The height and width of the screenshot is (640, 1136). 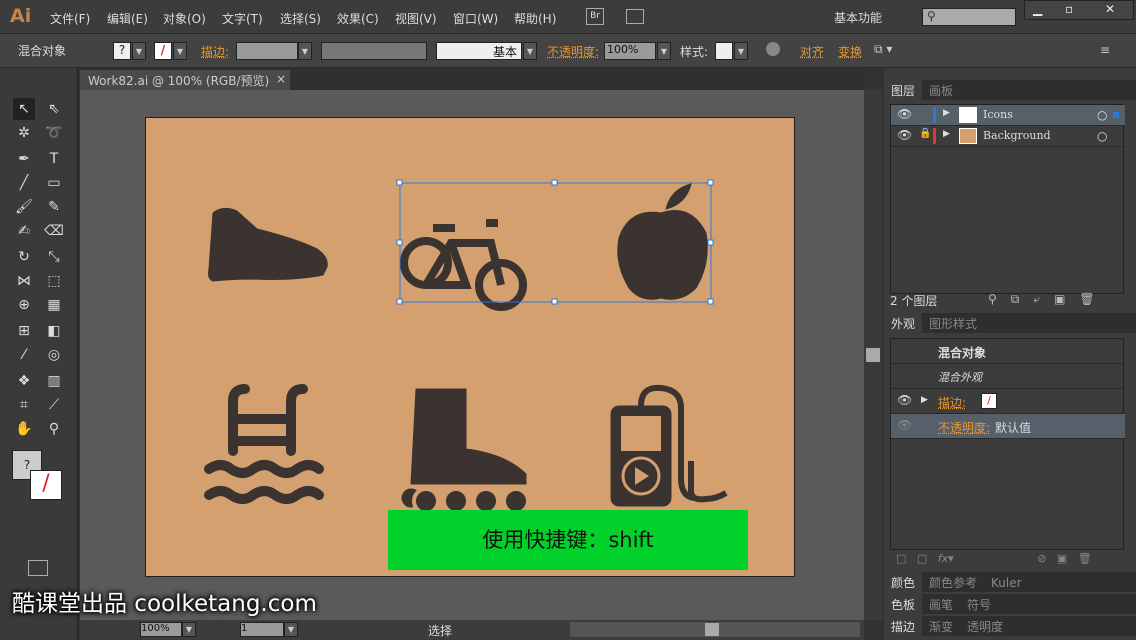 What do you see at coordinates (1110, 9) in the screenshot?
I see `close-button: ✕` at bounding box center [1110, 9].